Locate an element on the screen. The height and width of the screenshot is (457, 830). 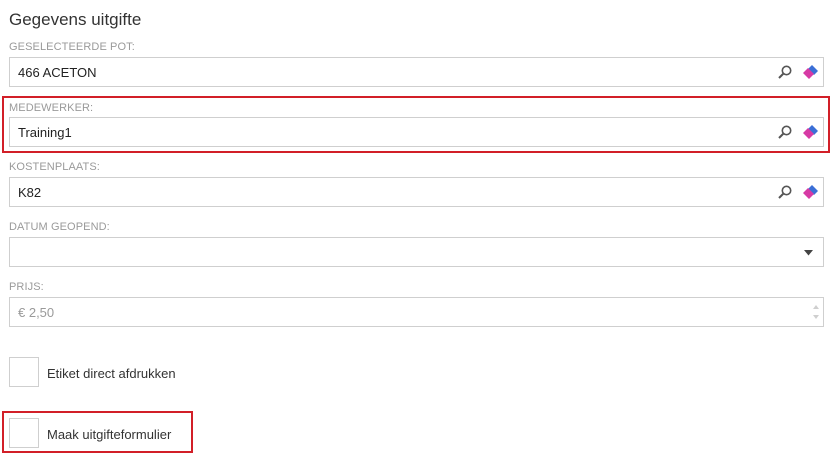
medewerker-value: Training1 is located at coordinates (45, 132).